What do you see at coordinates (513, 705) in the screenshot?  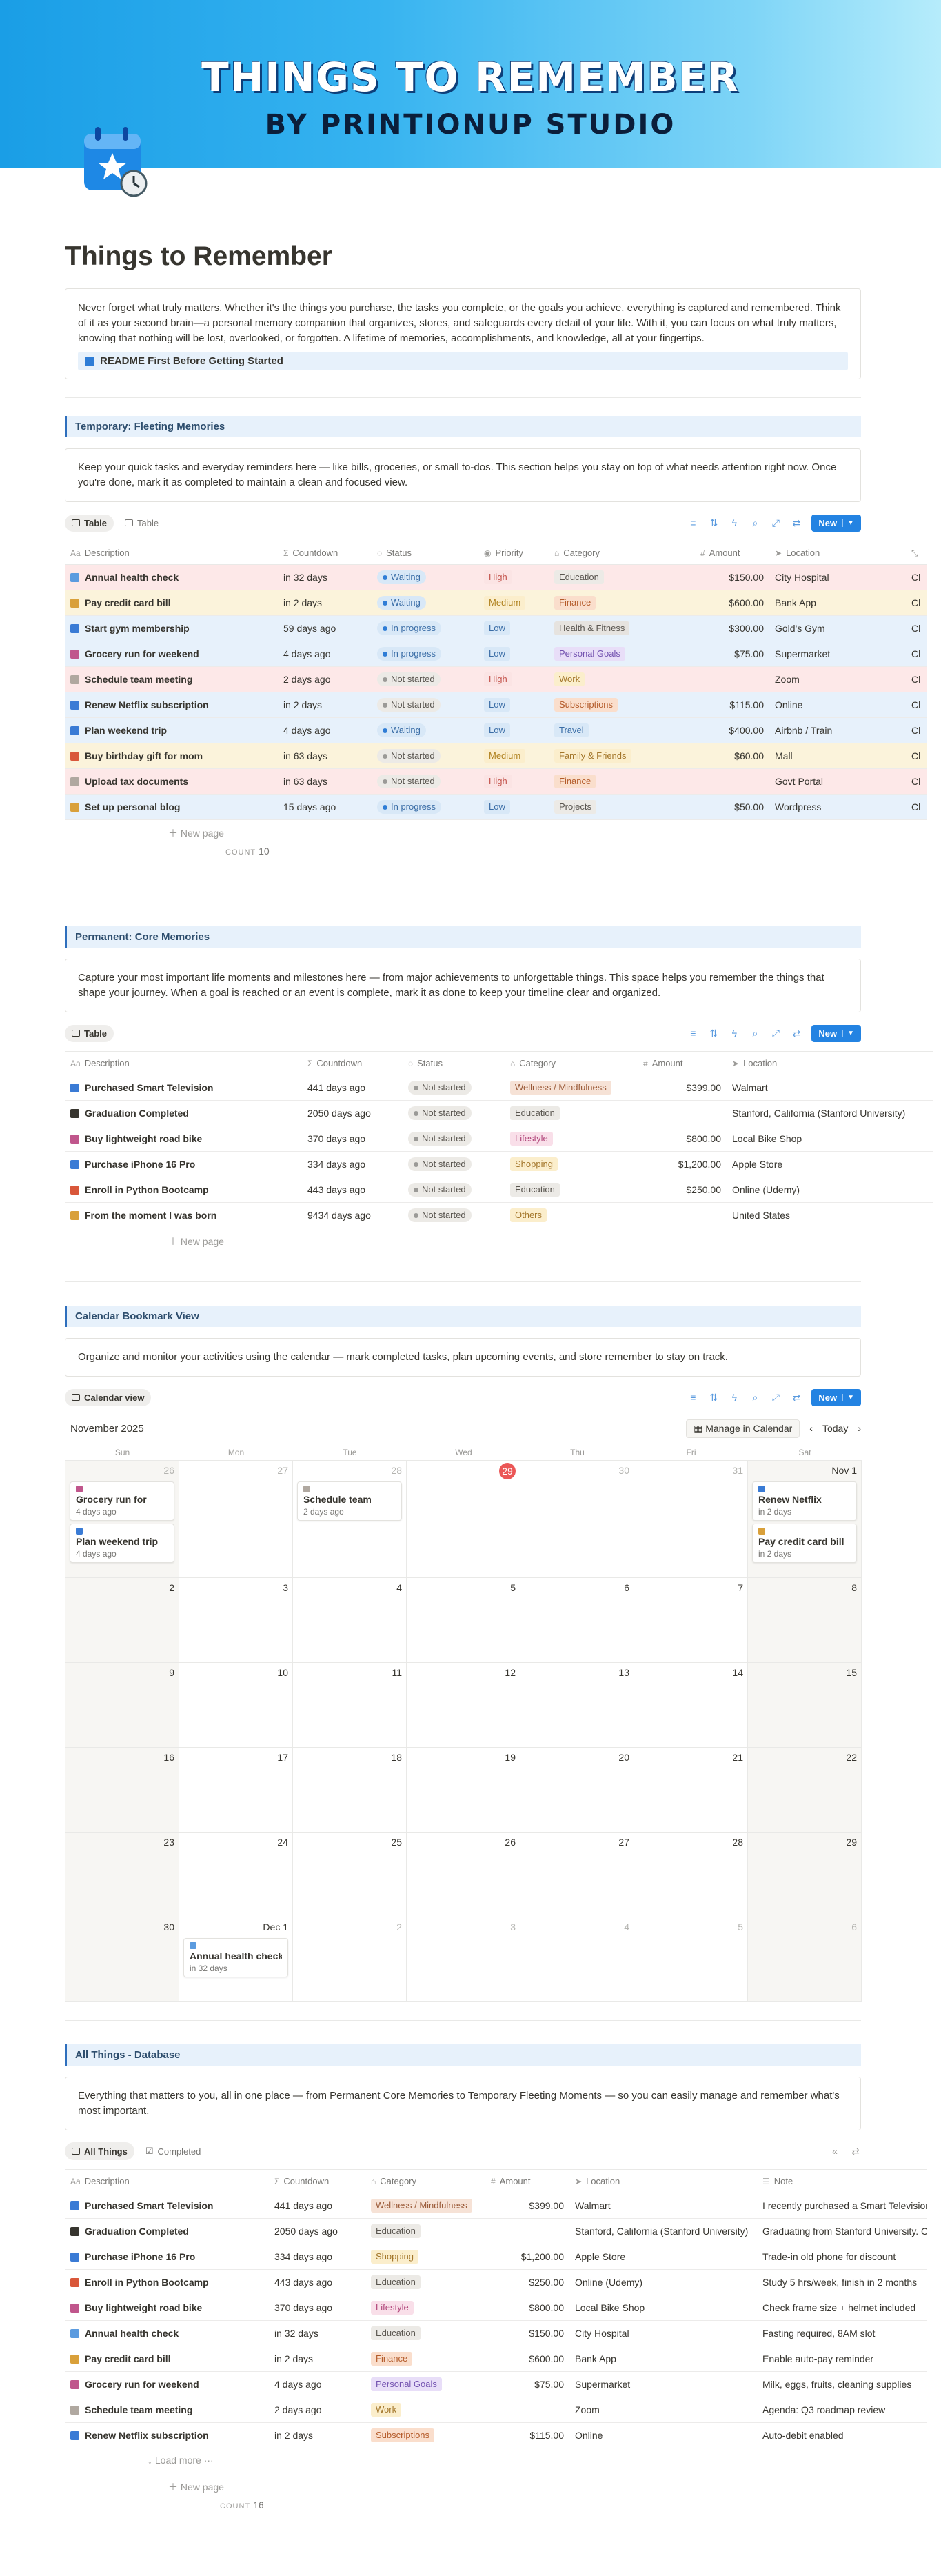 I see `priority-cell: Low` at bounding box center [513, 705].